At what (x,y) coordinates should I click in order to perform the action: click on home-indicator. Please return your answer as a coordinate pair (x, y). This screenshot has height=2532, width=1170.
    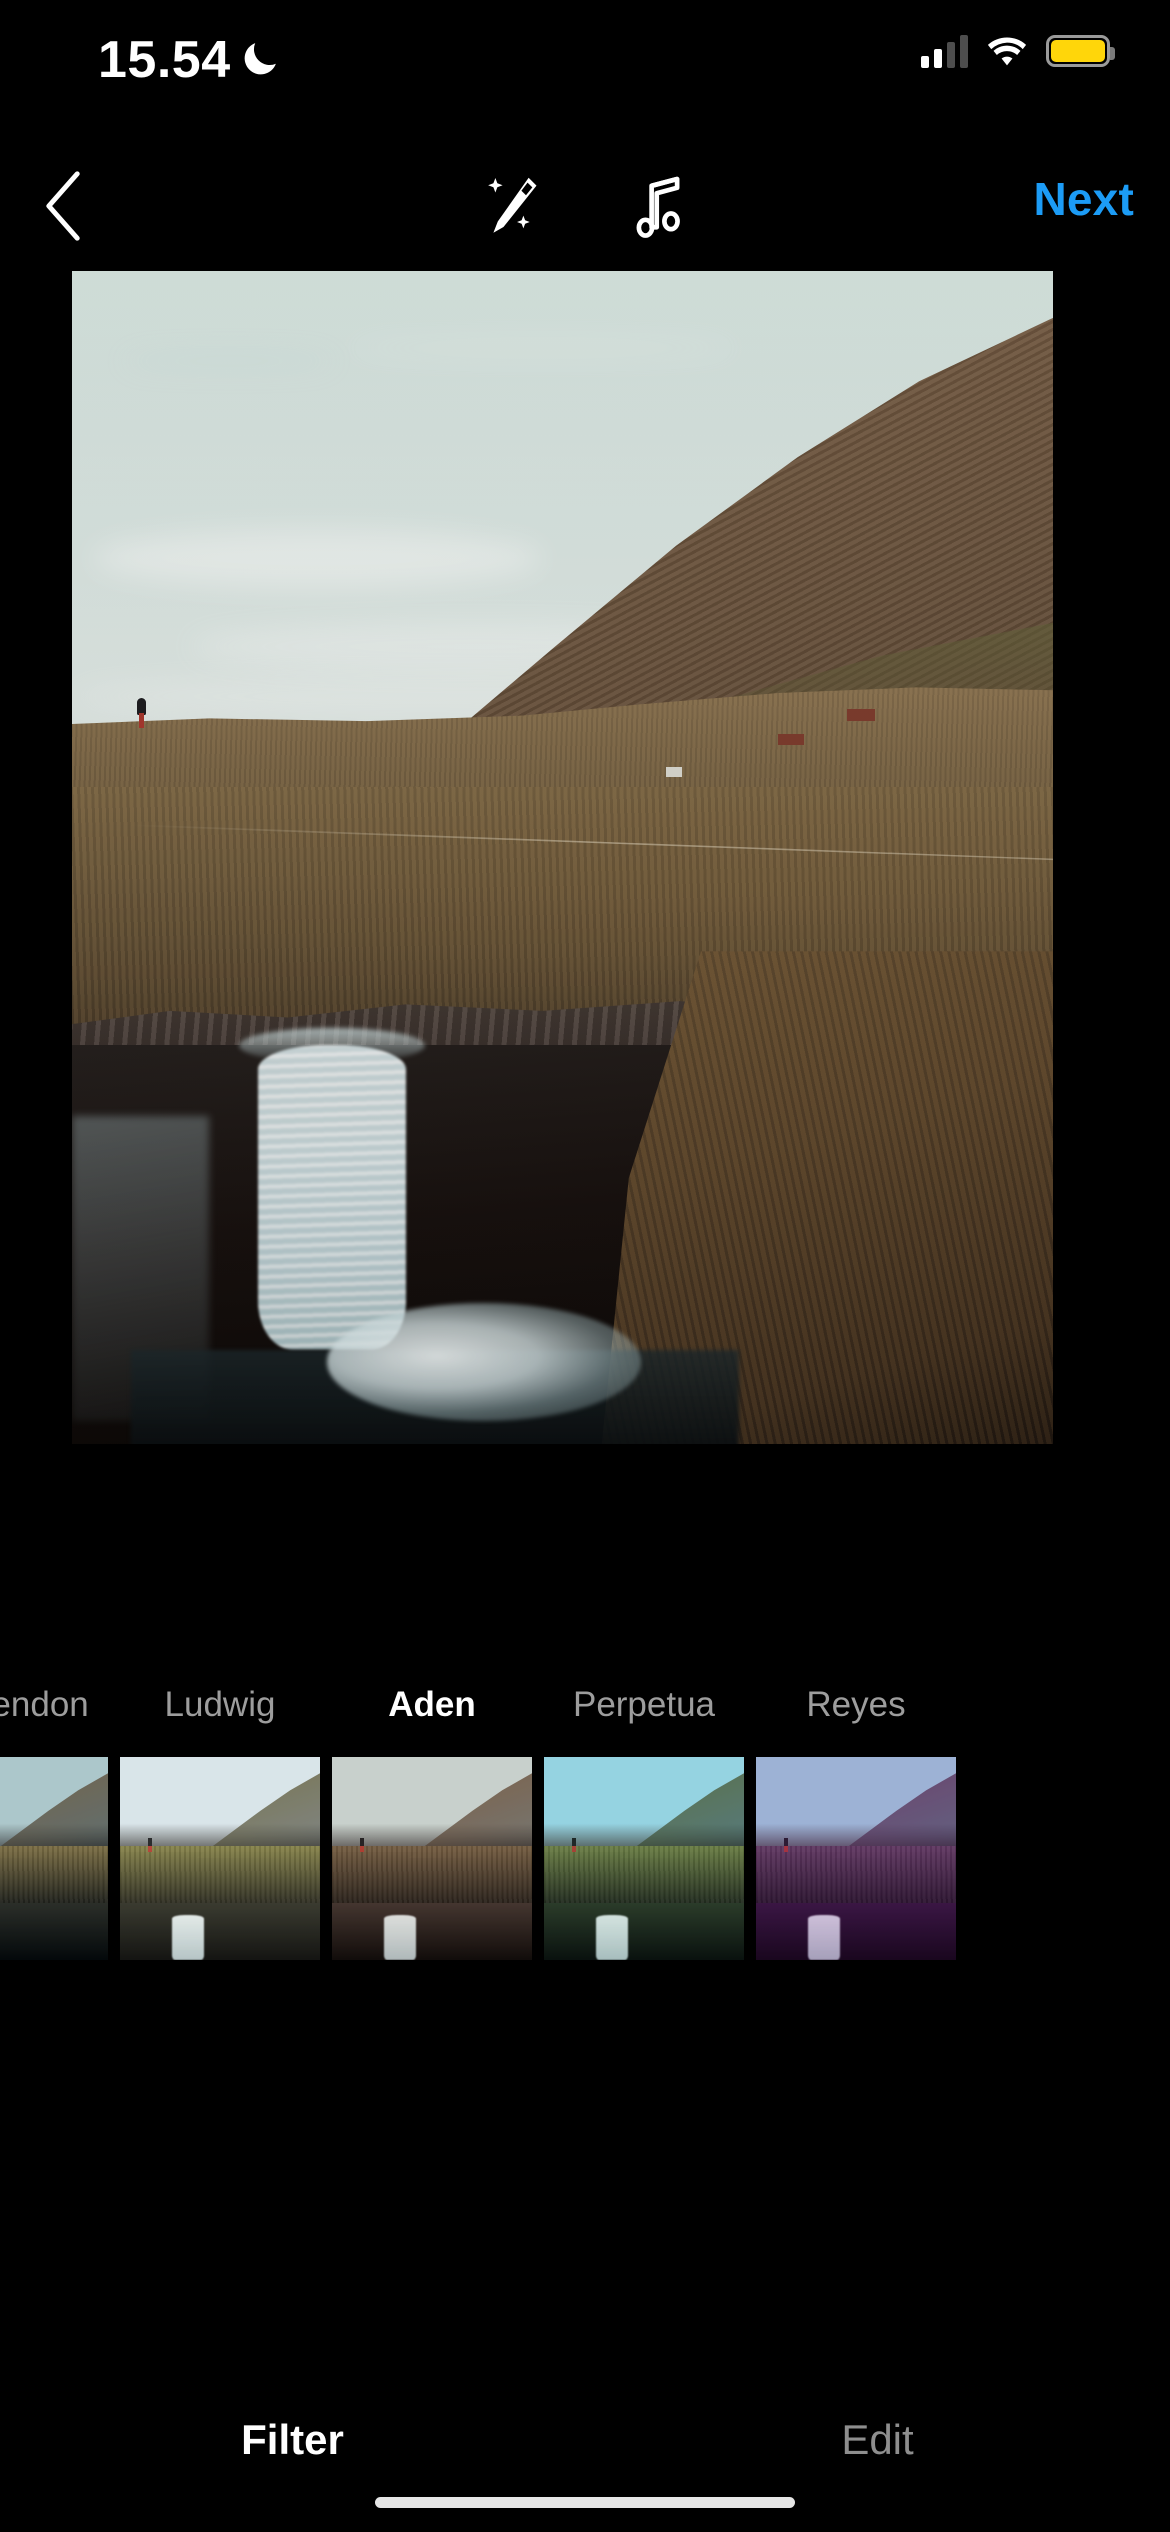
    Looking at the image, I should click on (585, 2502).